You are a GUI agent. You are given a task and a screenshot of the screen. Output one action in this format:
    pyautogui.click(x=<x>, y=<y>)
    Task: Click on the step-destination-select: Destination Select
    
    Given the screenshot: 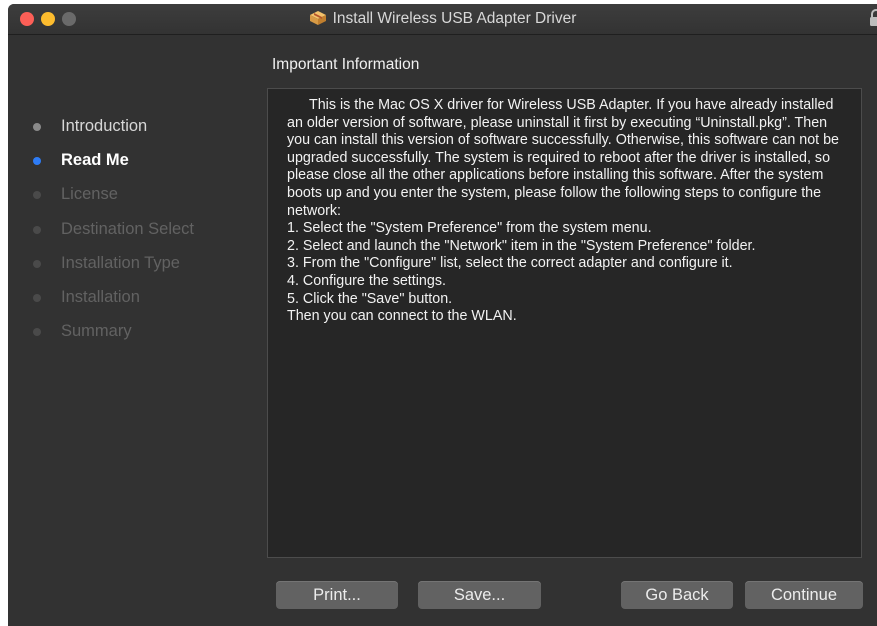 What is the action you would take?
    pyautogui.click(x=133, y=234)
    